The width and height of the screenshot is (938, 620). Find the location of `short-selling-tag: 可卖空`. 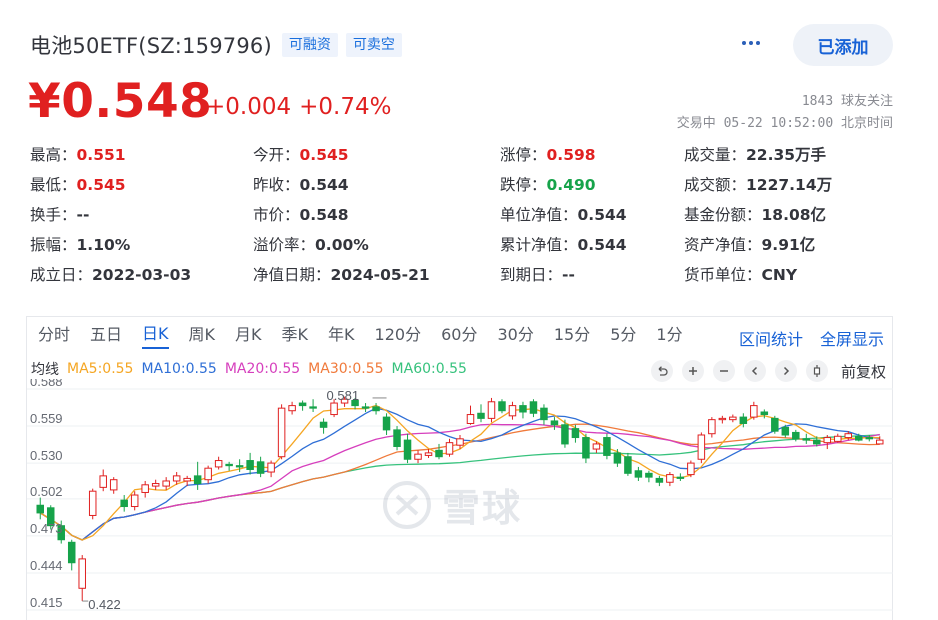

short-selling-tag: 可卖空 is located at coordinates (373, 45).